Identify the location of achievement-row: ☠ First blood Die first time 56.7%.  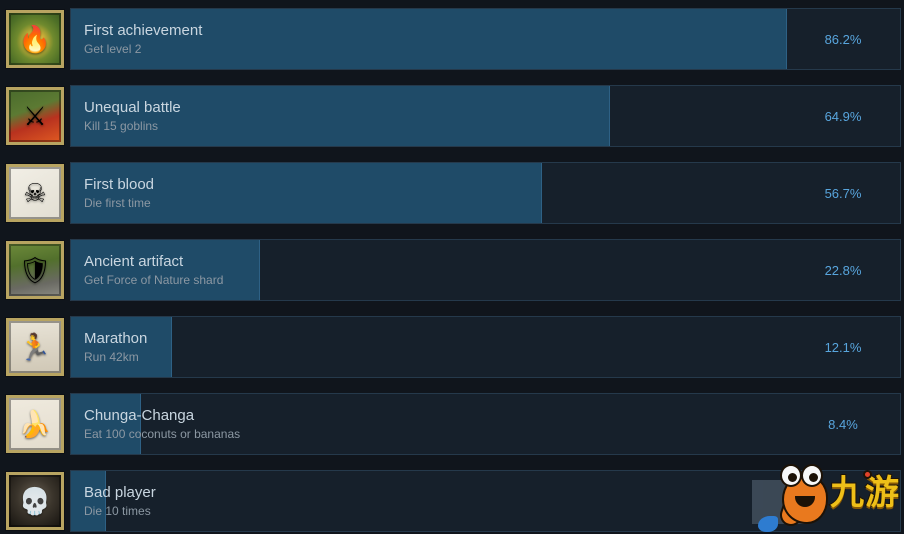
(452, 192).